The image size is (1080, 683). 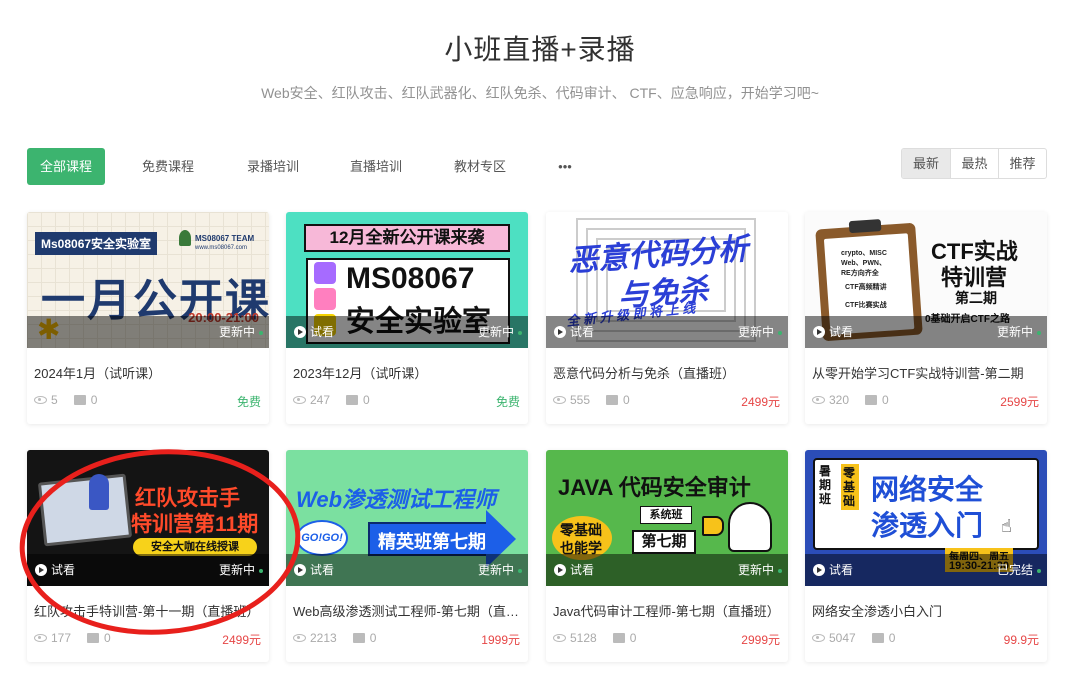 What do you see at coordinates (666, 515) in the screenshot?
I see `thumb-label: 系统班` at bounding box center [666, 515].